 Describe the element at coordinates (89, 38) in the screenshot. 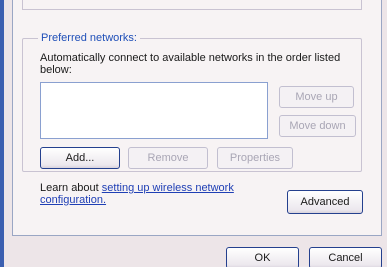

I see `preferred-networks-legend: Preferred networks:` at that location.